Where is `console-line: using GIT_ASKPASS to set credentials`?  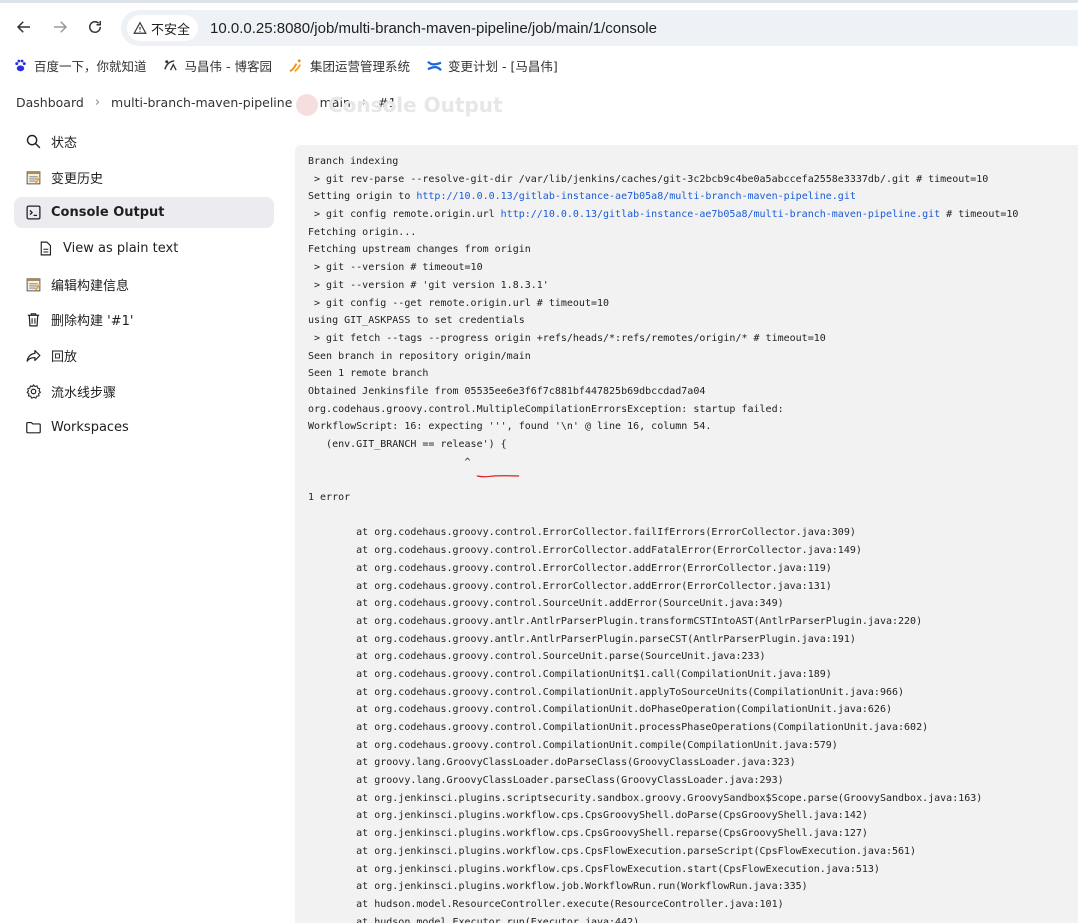 console-line: using GIT_ASKPASS to set credentials is located at coordinates (416, 321).